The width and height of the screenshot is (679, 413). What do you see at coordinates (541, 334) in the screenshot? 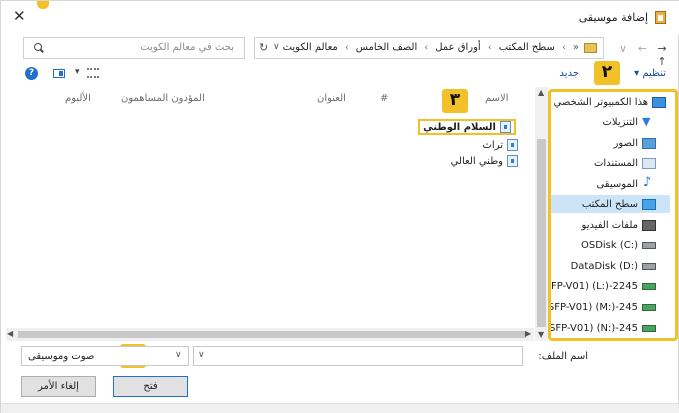
I see `scroll-down-icon: ▼` at bounding box center [541, 334].